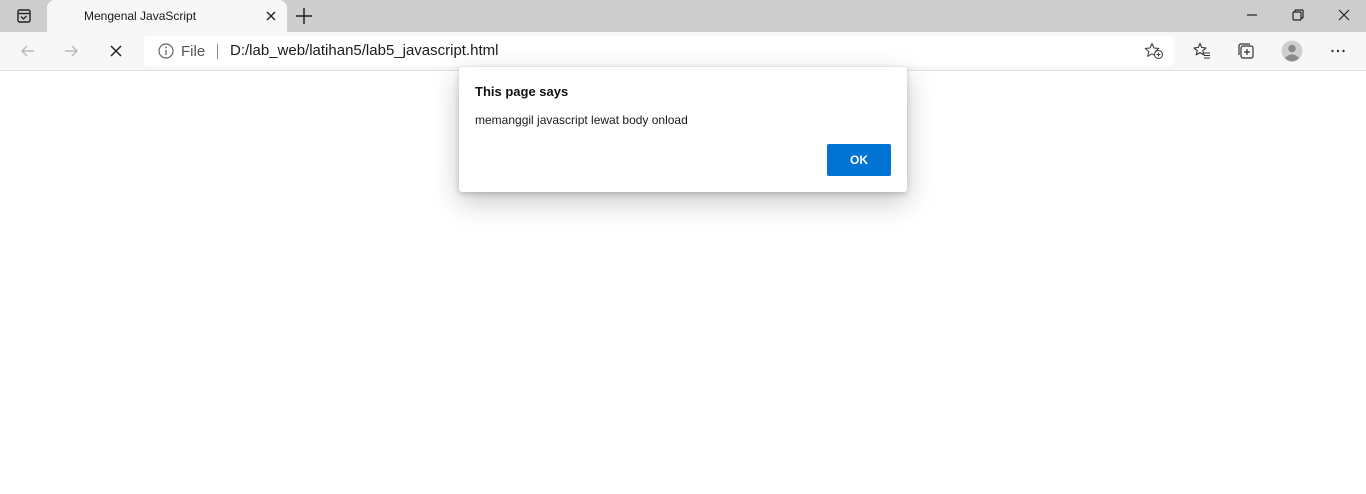 The height and width of the screenshot is (494, 1366). I want to click on back-button, so click(28, 51).